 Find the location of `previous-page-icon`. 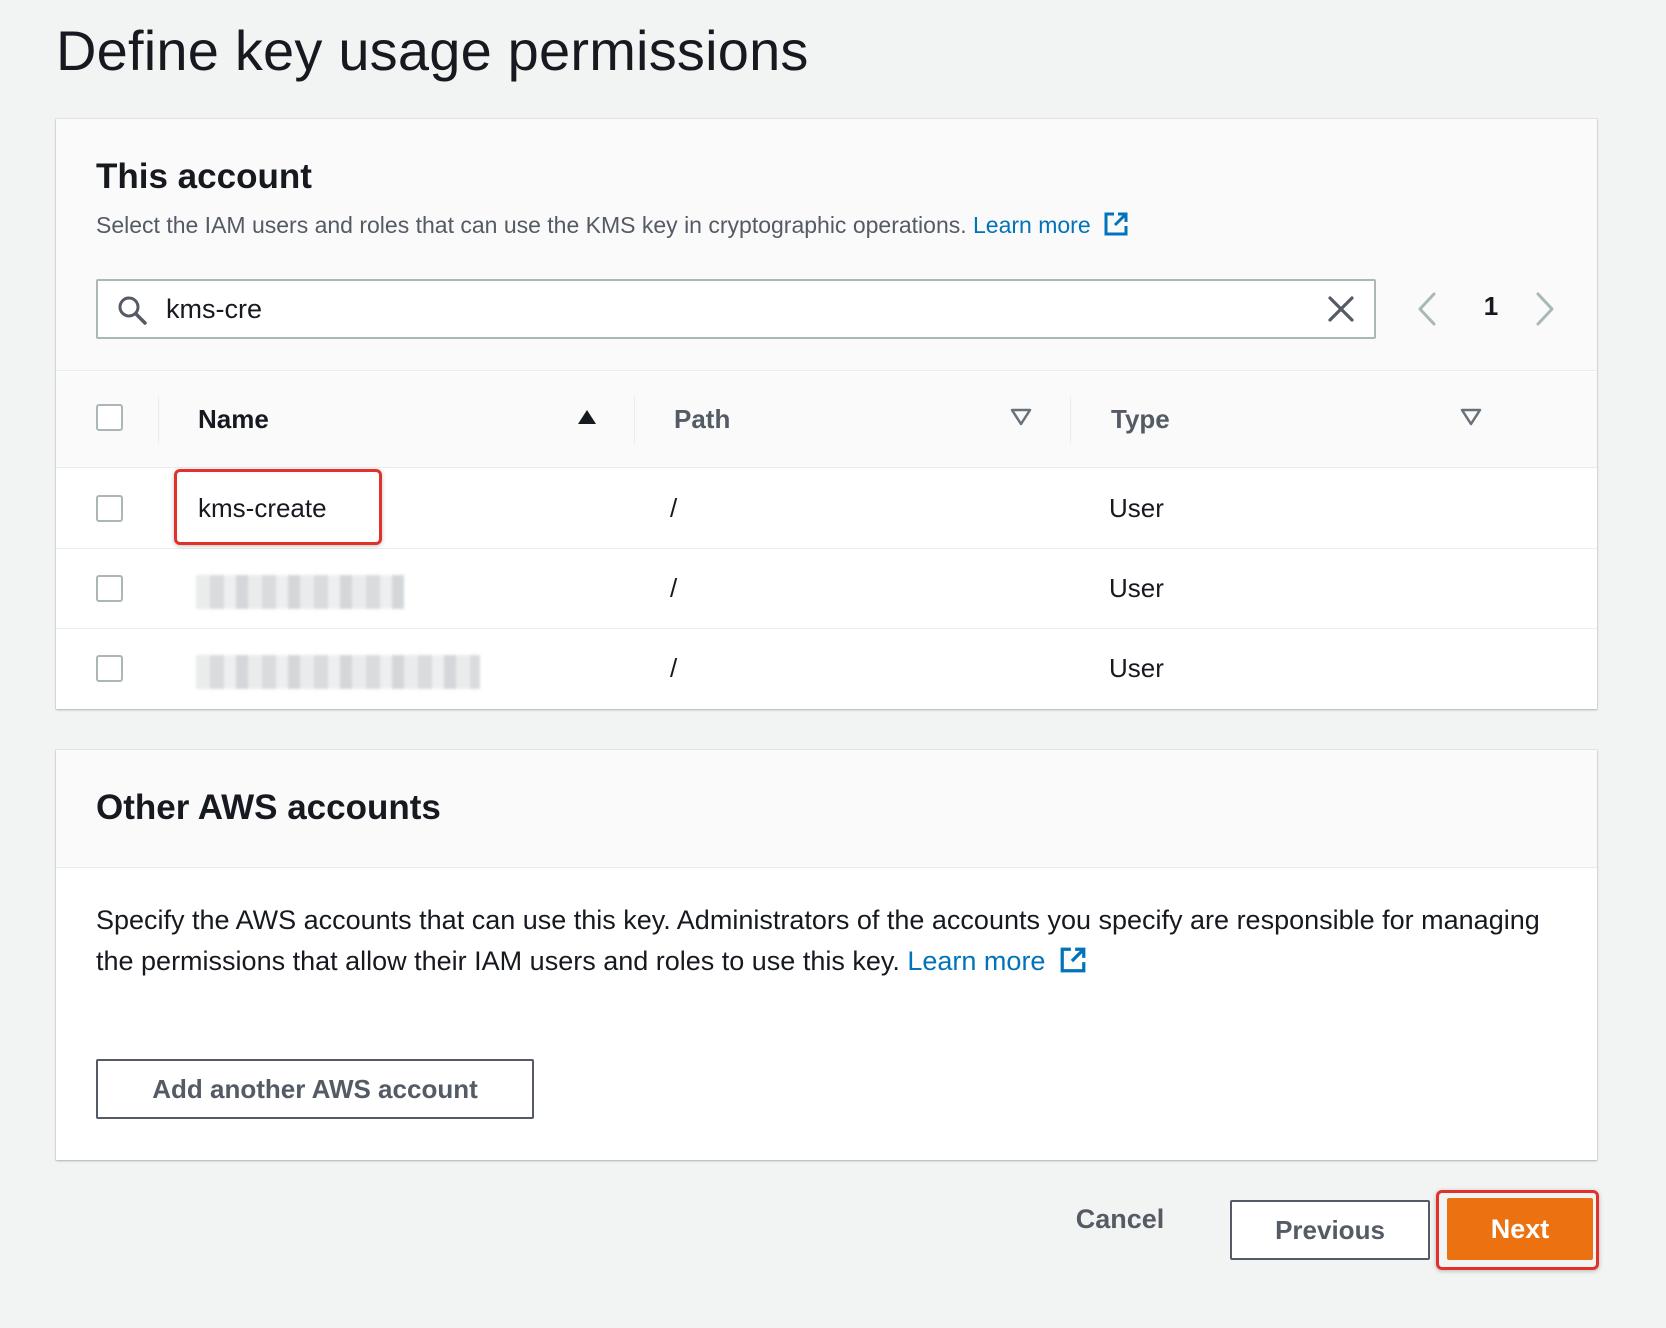

previous-page-icon is located at coordinates (1427, 309).